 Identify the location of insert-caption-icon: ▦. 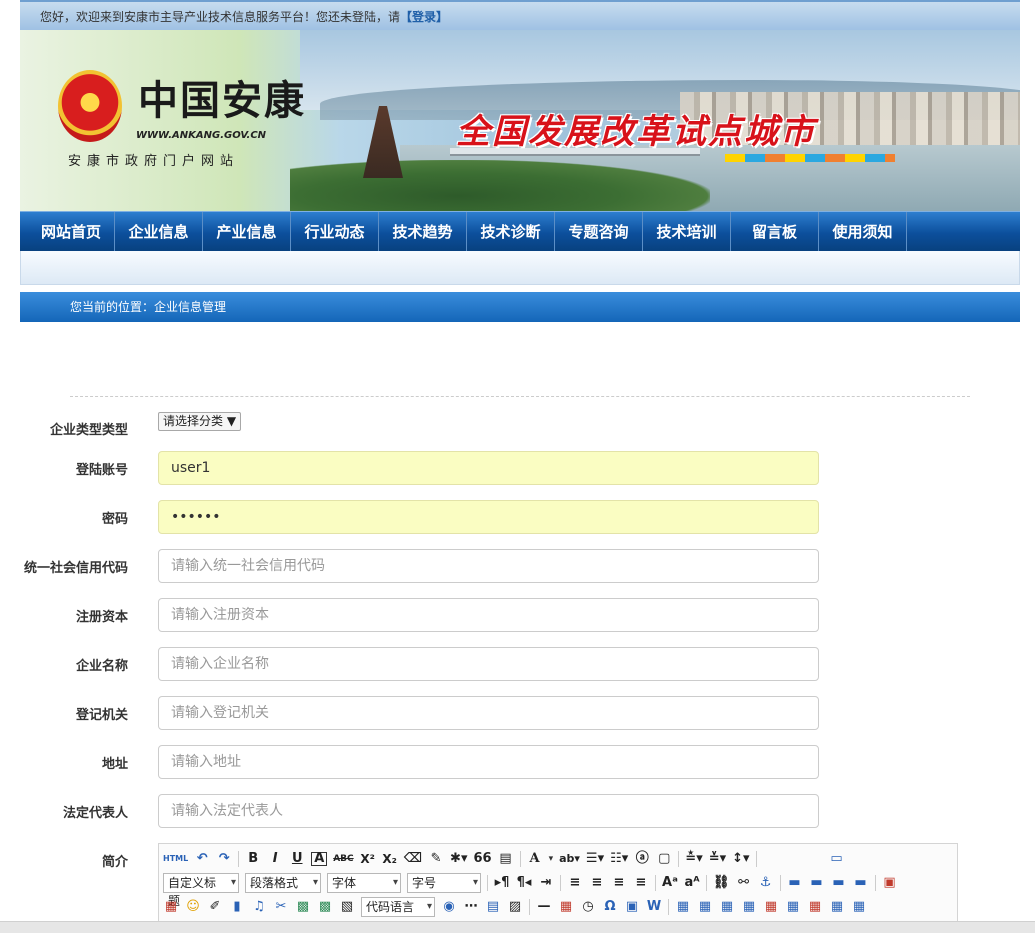
(727, 907).